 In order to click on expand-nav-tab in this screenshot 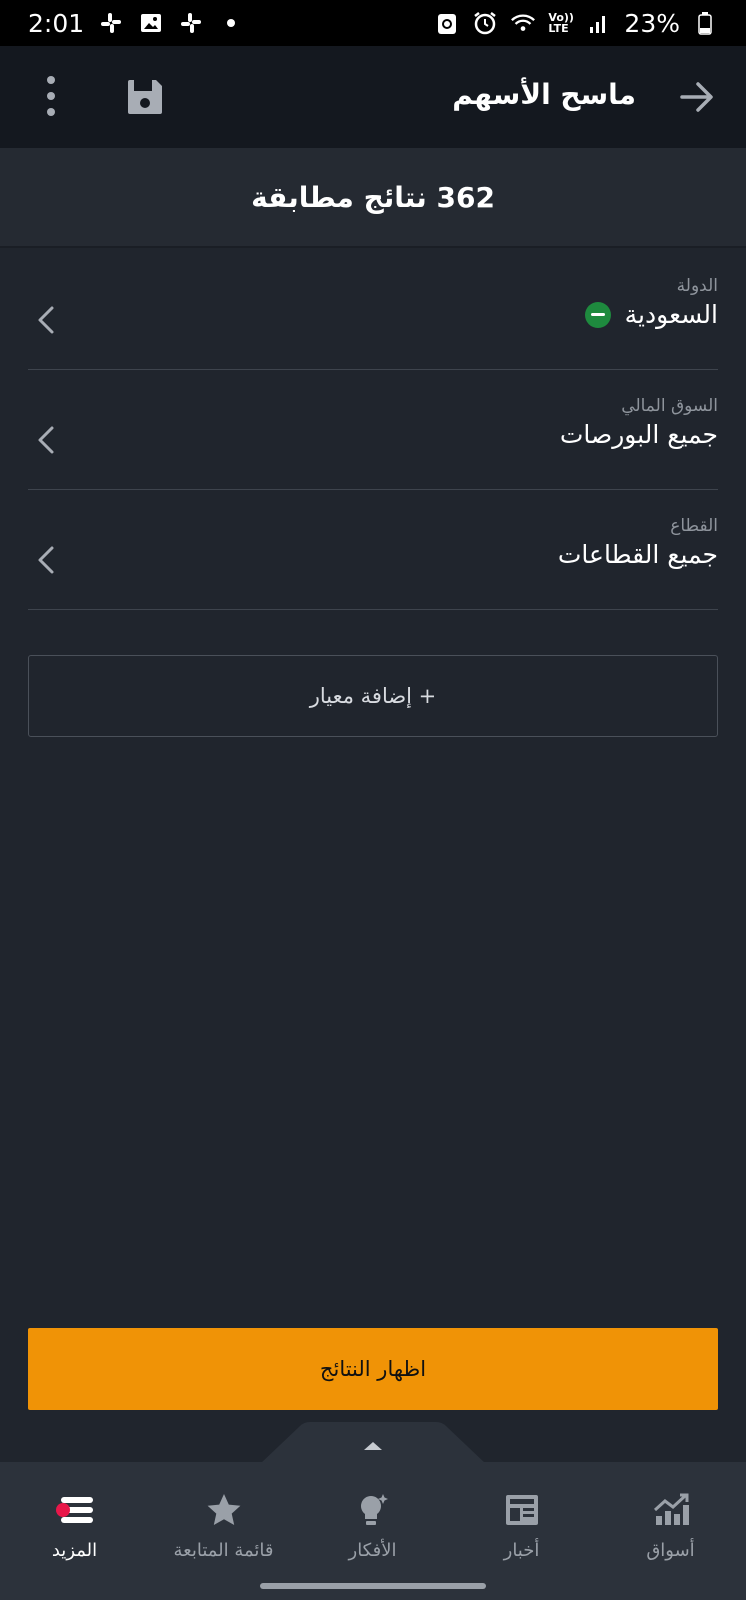, I will do `click(373, 1443)`.